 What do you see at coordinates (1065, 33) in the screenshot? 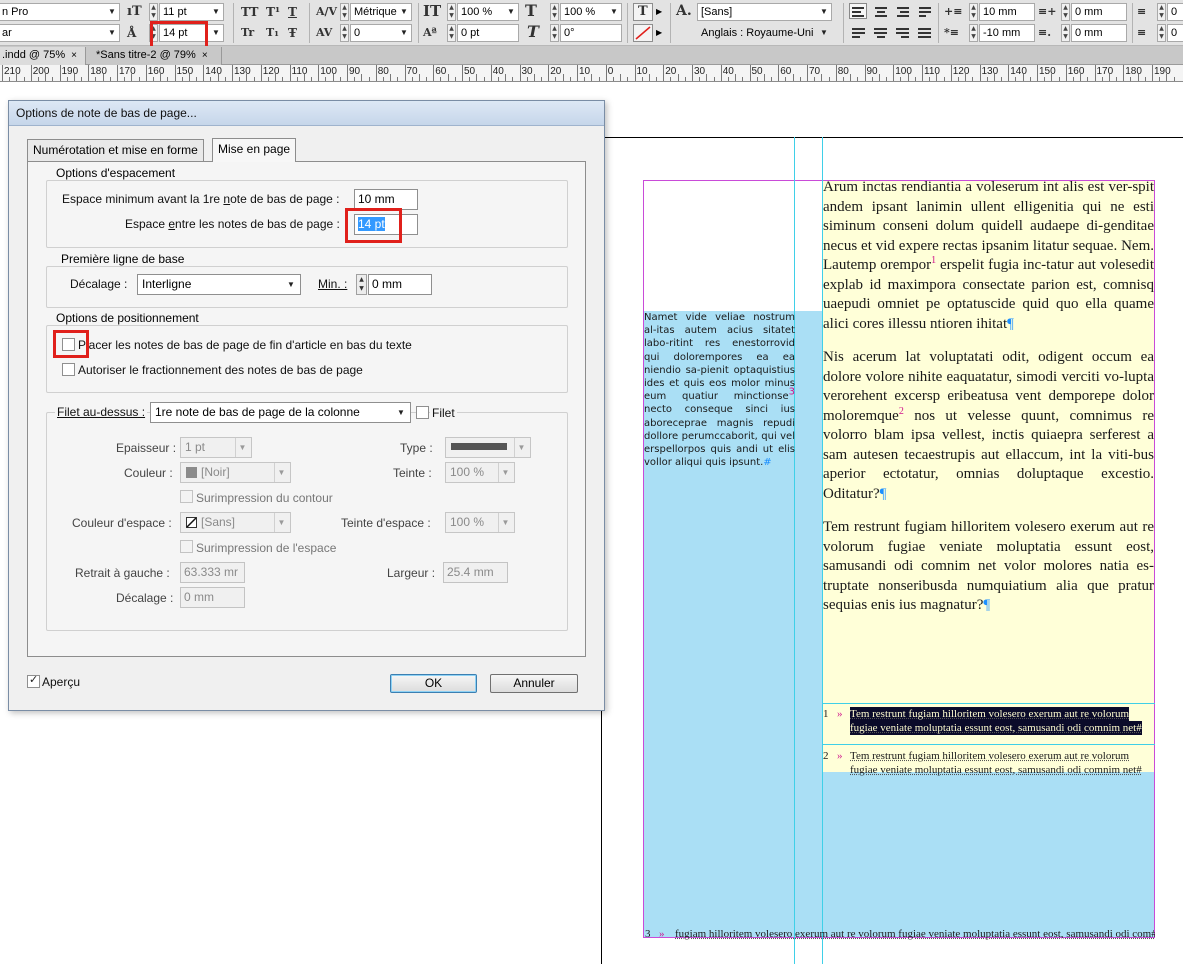
I see `space-after-stepper: ▲ ▼` at bounding box center [1065, 33].